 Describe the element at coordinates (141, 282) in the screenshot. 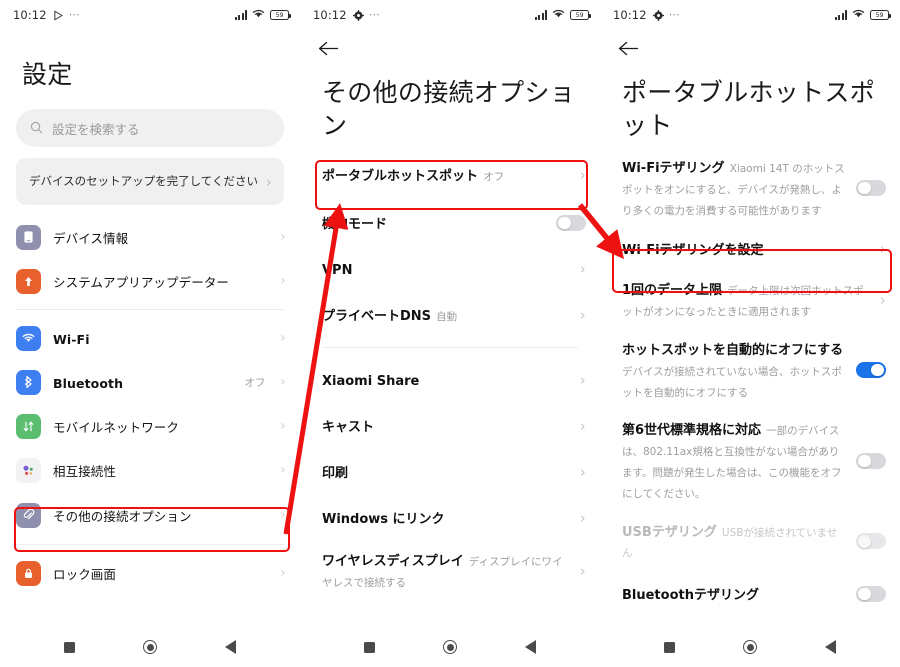

I see `settings-row-label: システムアプリアップデーター` at that location.